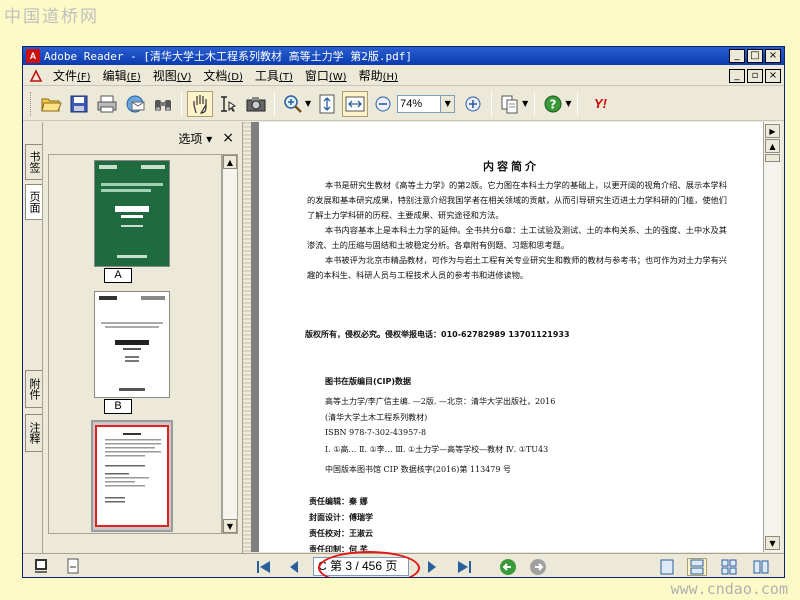 This screenshot has height=600, width=800. I want to click on page-thumbnail-current, so click(132, 476).